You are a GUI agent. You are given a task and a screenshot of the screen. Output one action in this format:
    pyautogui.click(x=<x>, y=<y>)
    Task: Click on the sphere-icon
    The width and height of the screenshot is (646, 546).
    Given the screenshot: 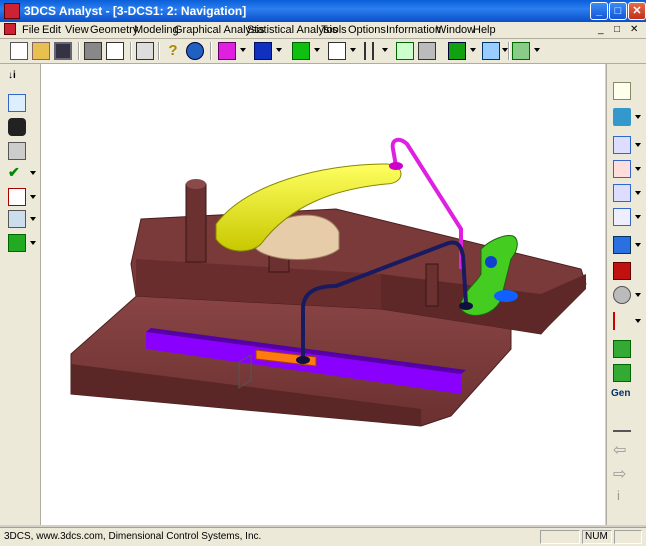 What is the action you would take?
    pyautogui.click(x=622, y=295)
    